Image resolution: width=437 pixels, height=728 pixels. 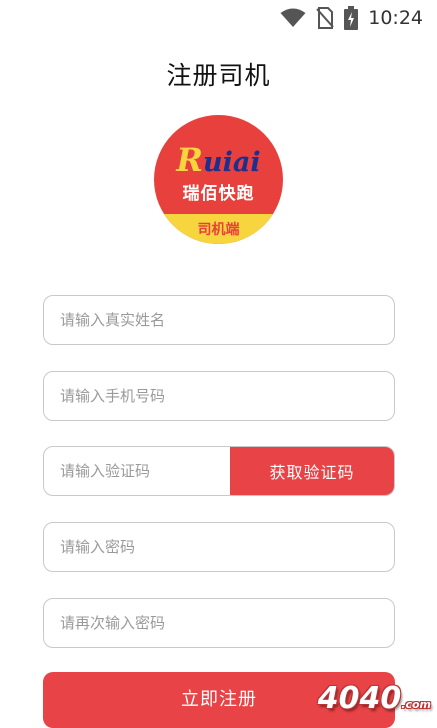 I want to click on logo-app-name: 瑞佰快跑, so click(x=218, y=194).